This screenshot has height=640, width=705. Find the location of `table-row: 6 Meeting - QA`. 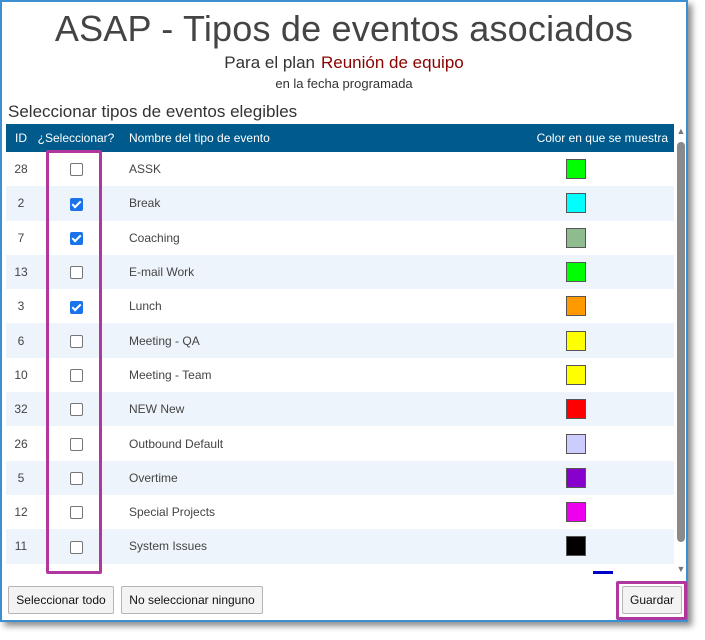

table-row: 6 Meeting - QA is located at coordinates (340, 340).